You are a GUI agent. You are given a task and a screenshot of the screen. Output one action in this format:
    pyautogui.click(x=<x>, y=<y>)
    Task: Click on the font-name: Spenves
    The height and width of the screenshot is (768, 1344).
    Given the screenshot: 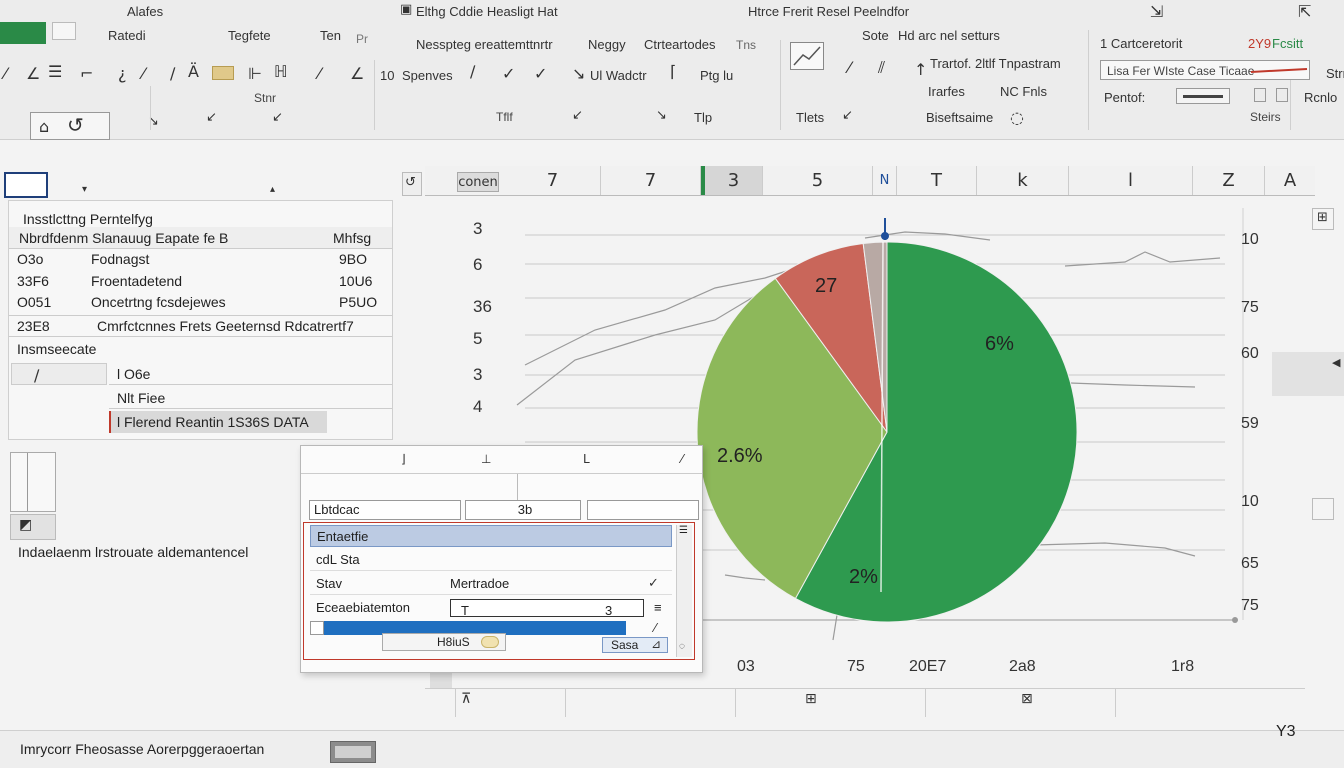 What is the action you would take?
    pyautogui.click(x=427, y=75)
    